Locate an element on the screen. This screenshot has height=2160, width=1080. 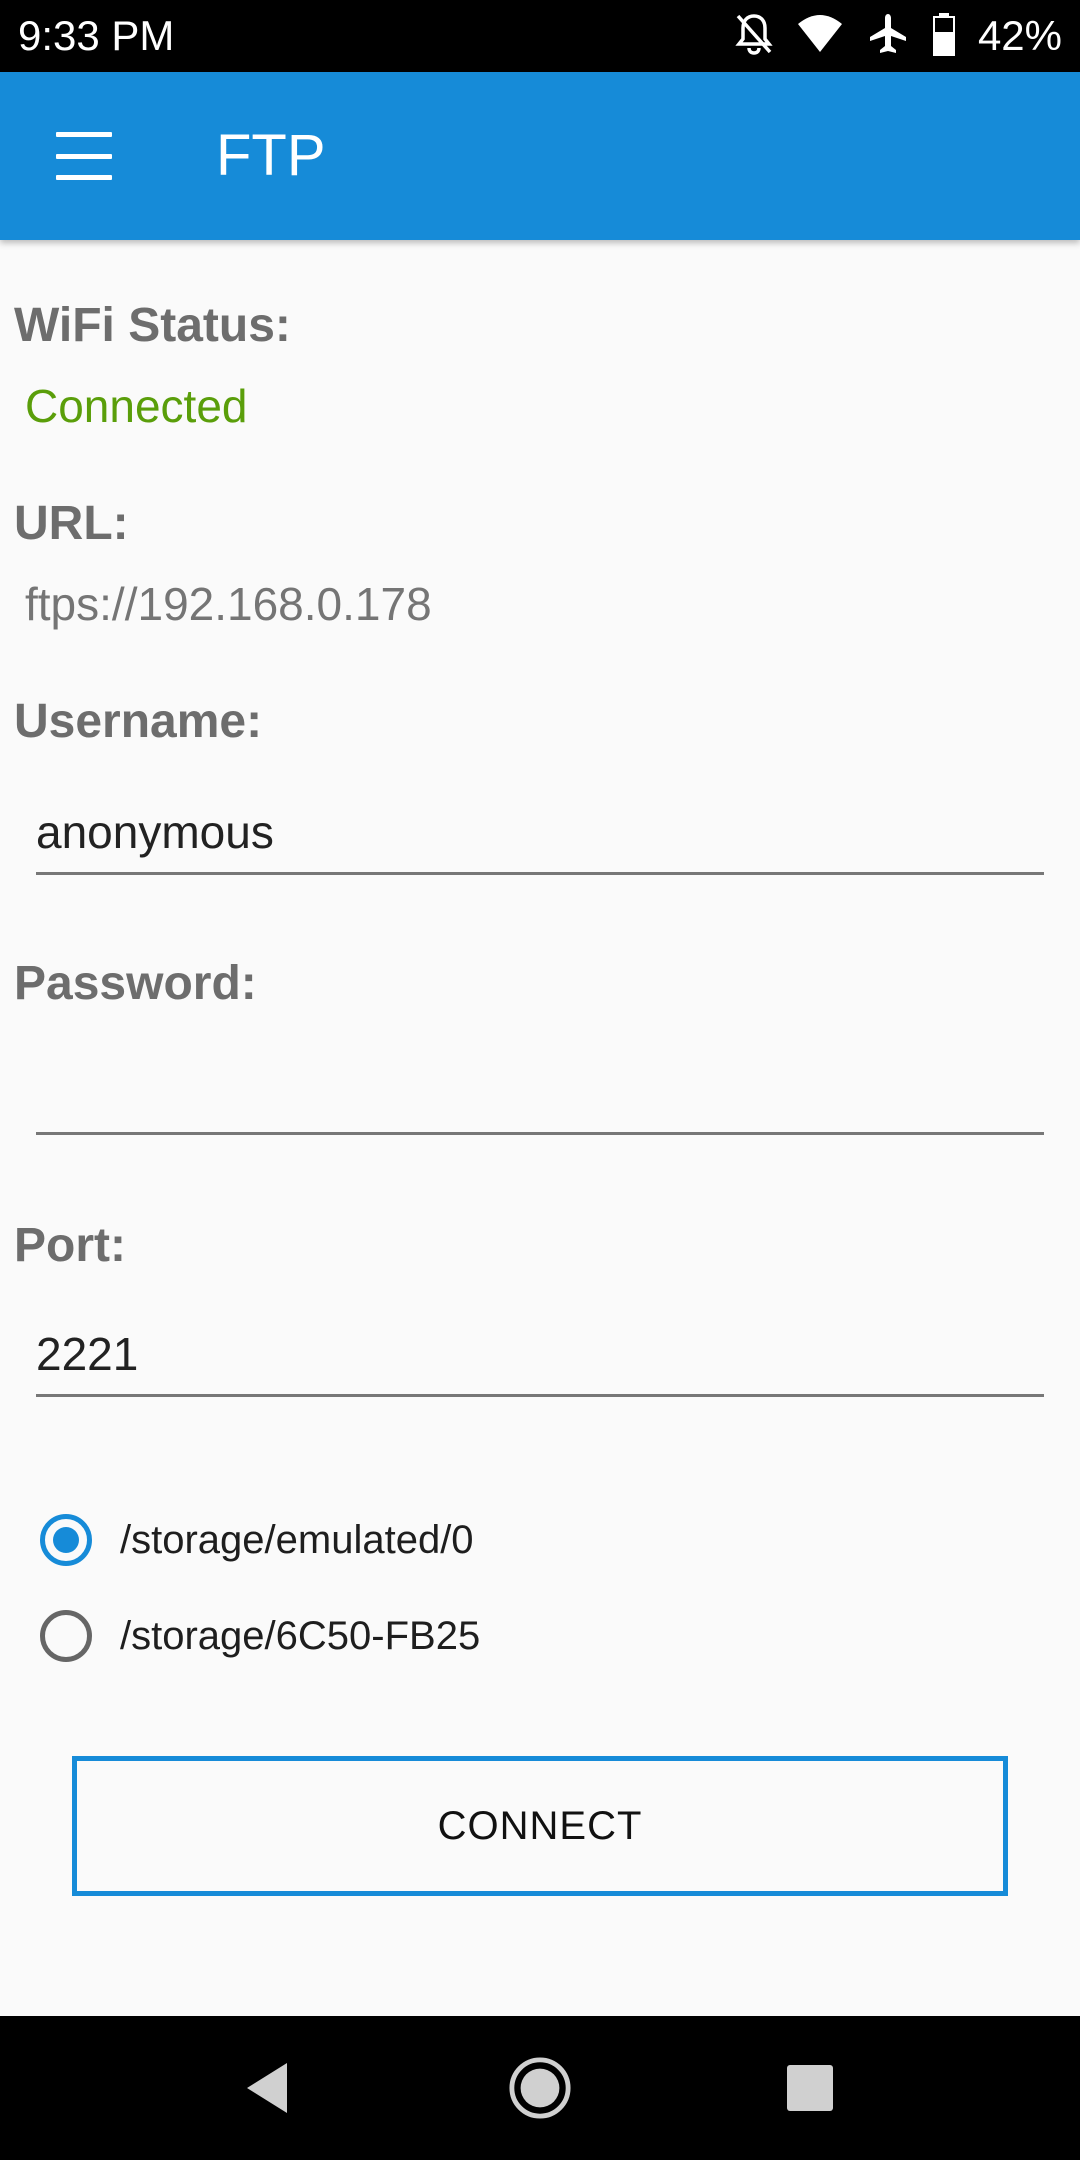
home-icon is located at coordinates (540, 2088).